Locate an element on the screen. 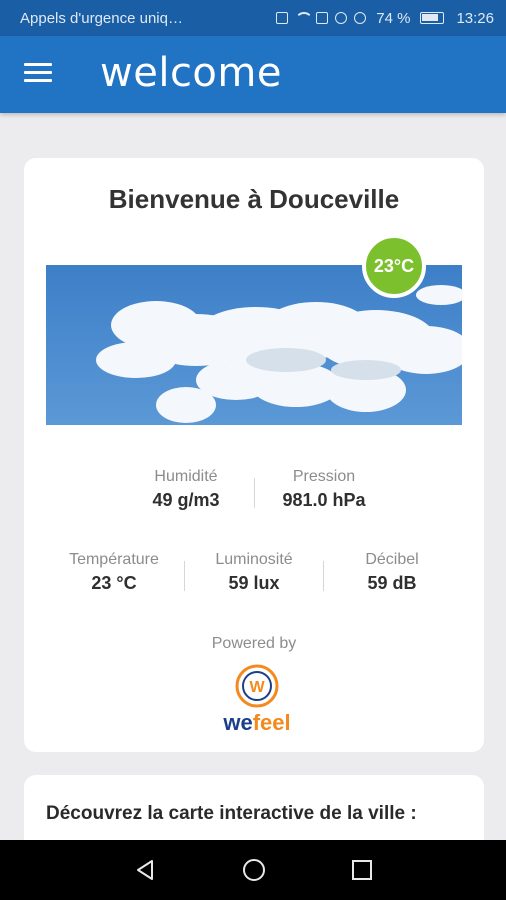 The image size is (506, 900). mute-icon is located at coordinates (360, 18).